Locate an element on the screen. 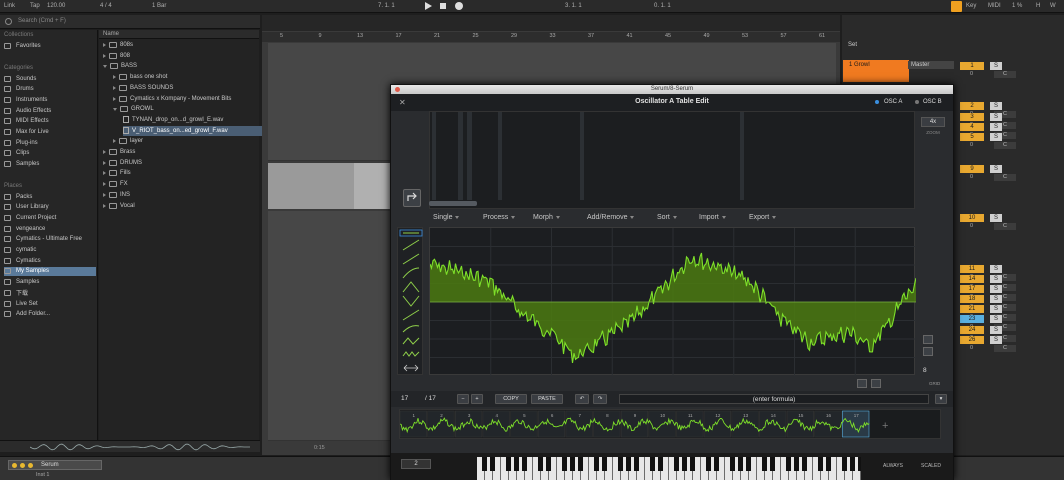  place-item: User Library is located at coordinates (50, 207).